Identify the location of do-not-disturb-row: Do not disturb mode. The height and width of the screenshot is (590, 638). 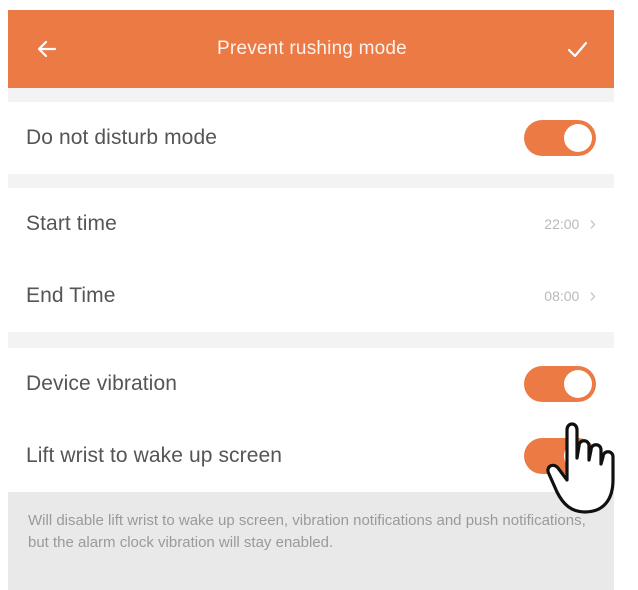
(311, 138).